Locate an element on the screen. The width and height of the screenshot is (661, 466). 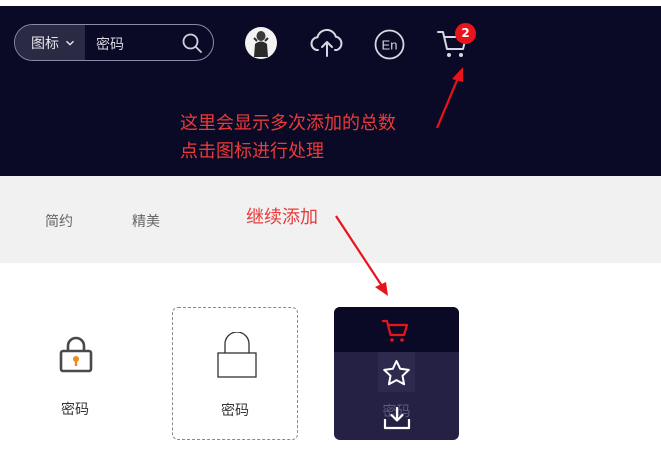
search-input-value: 密码 is located at coordinates (110, 45).